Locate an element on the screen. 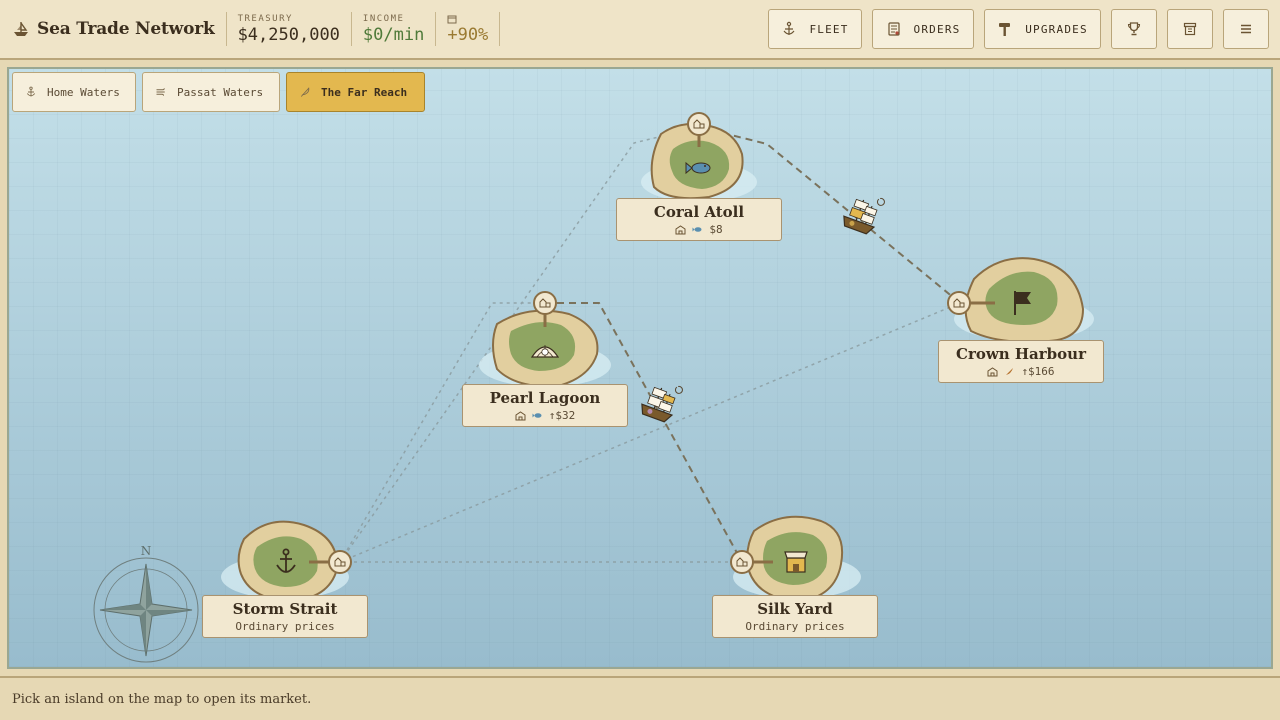 The height and width of the screenshot is (720, 1280). treasury-value: $4,250,000 is located at coordinates (288, 34).